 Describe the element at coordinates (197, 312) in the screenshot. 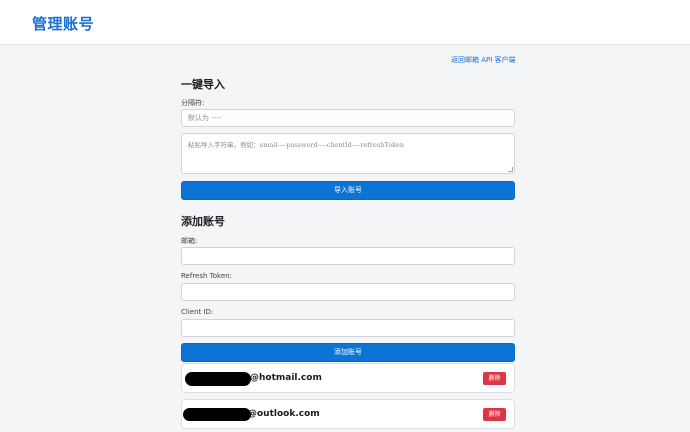

I see `client-id-label: Client ID:` at that location.